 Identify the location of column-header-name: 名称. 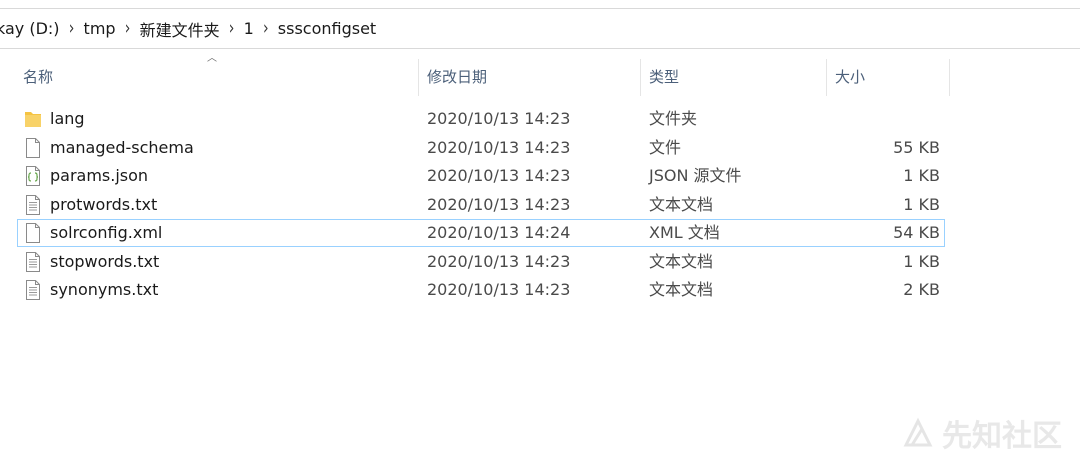
(216, 77).